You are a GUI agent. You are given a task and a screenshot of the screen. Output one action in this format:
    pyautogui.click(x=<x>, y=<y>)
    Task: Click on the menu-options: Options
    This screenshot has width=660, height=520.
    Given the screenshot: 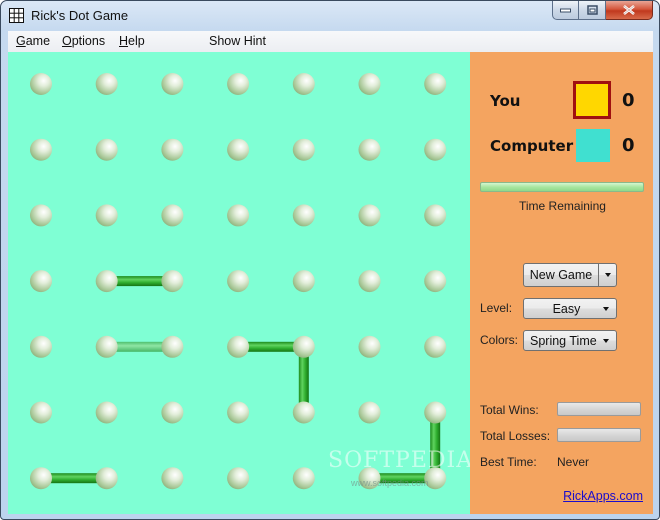 What is the action you would take?
    pyautogui.click(x=83, y=41)
    